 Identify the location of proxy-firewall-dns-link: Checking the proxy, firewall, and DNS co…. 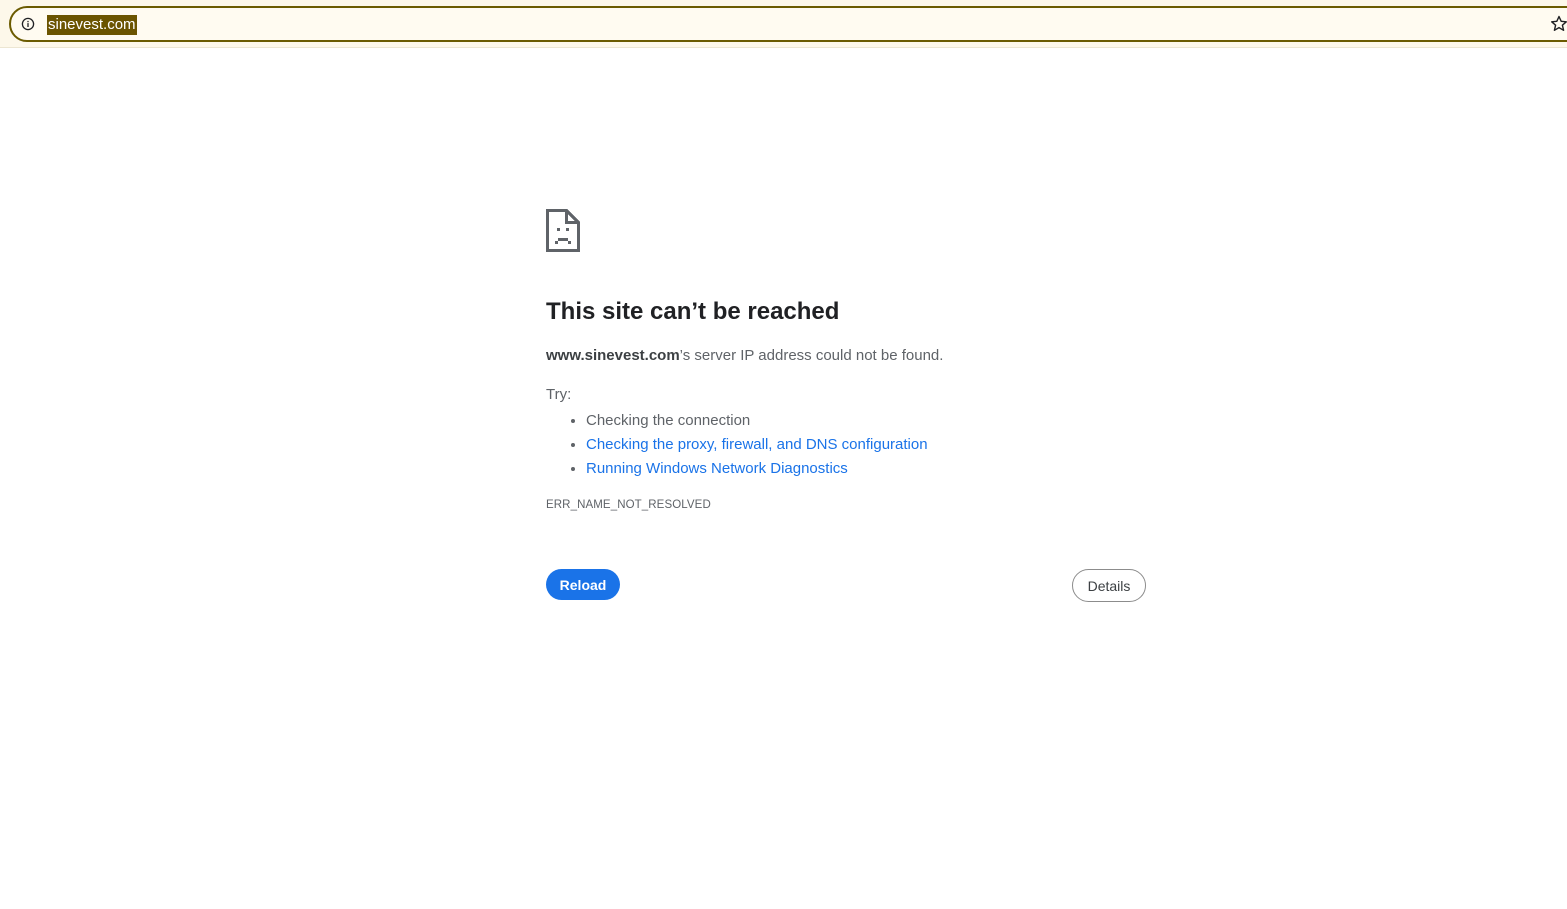
(757, 444).